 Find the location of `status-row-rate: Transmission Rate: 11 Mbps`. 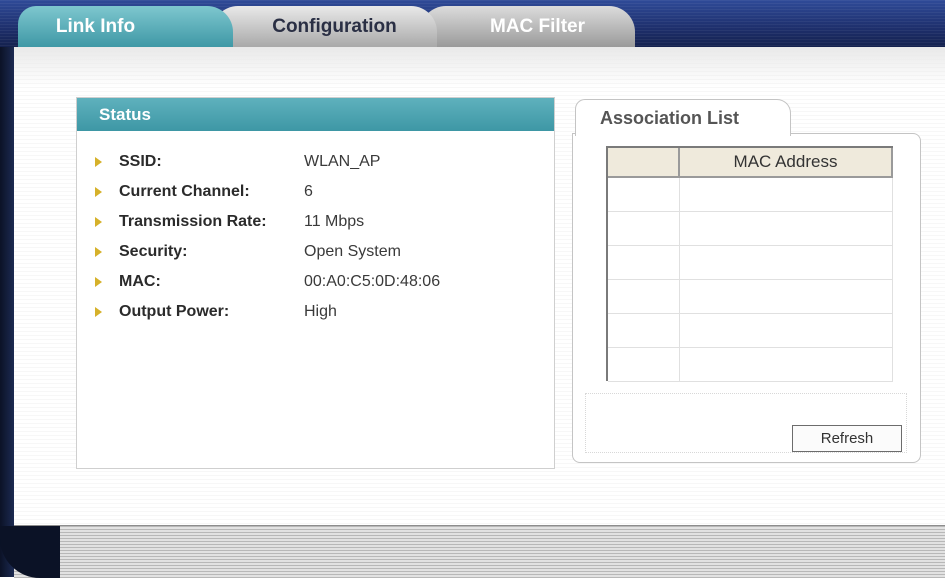

status-row-rate: Transmission Rate: 11 Mbps is located at coordinates (312, 222).